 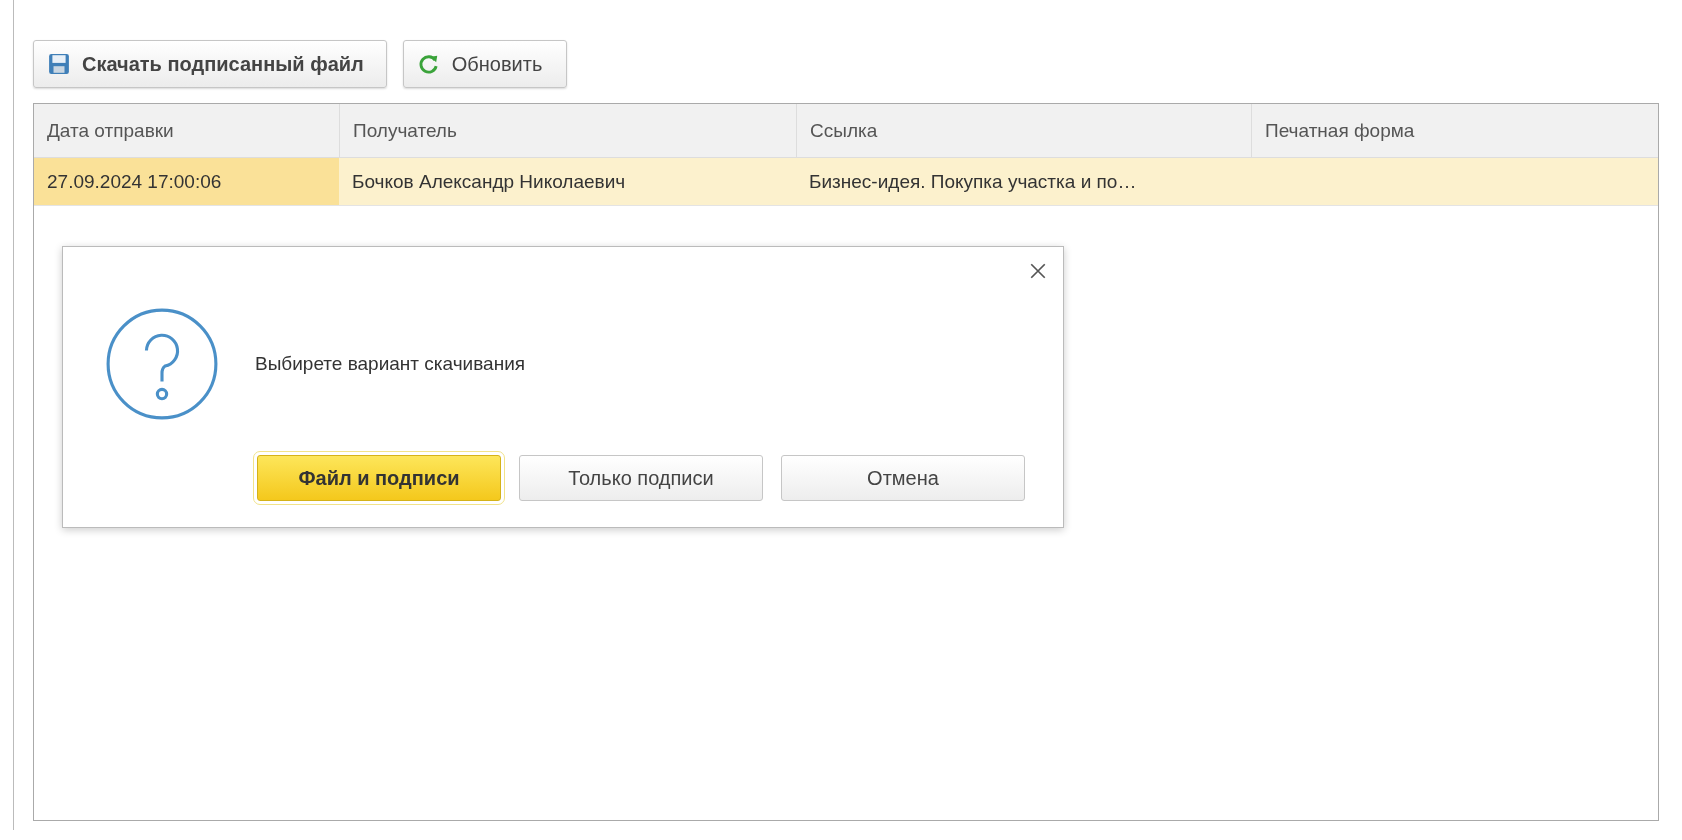 I want to click on column-header: Печатная форма, so click(x=1454, y=130).